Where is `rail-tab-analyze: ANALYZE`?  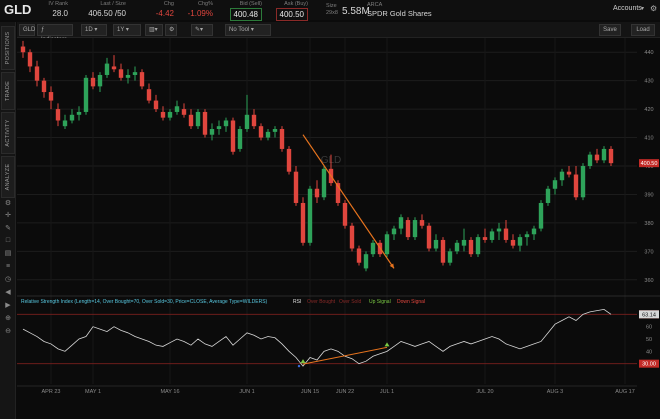
rail-tab-analyze: ANALYZE is located at coordinates (8, 177).